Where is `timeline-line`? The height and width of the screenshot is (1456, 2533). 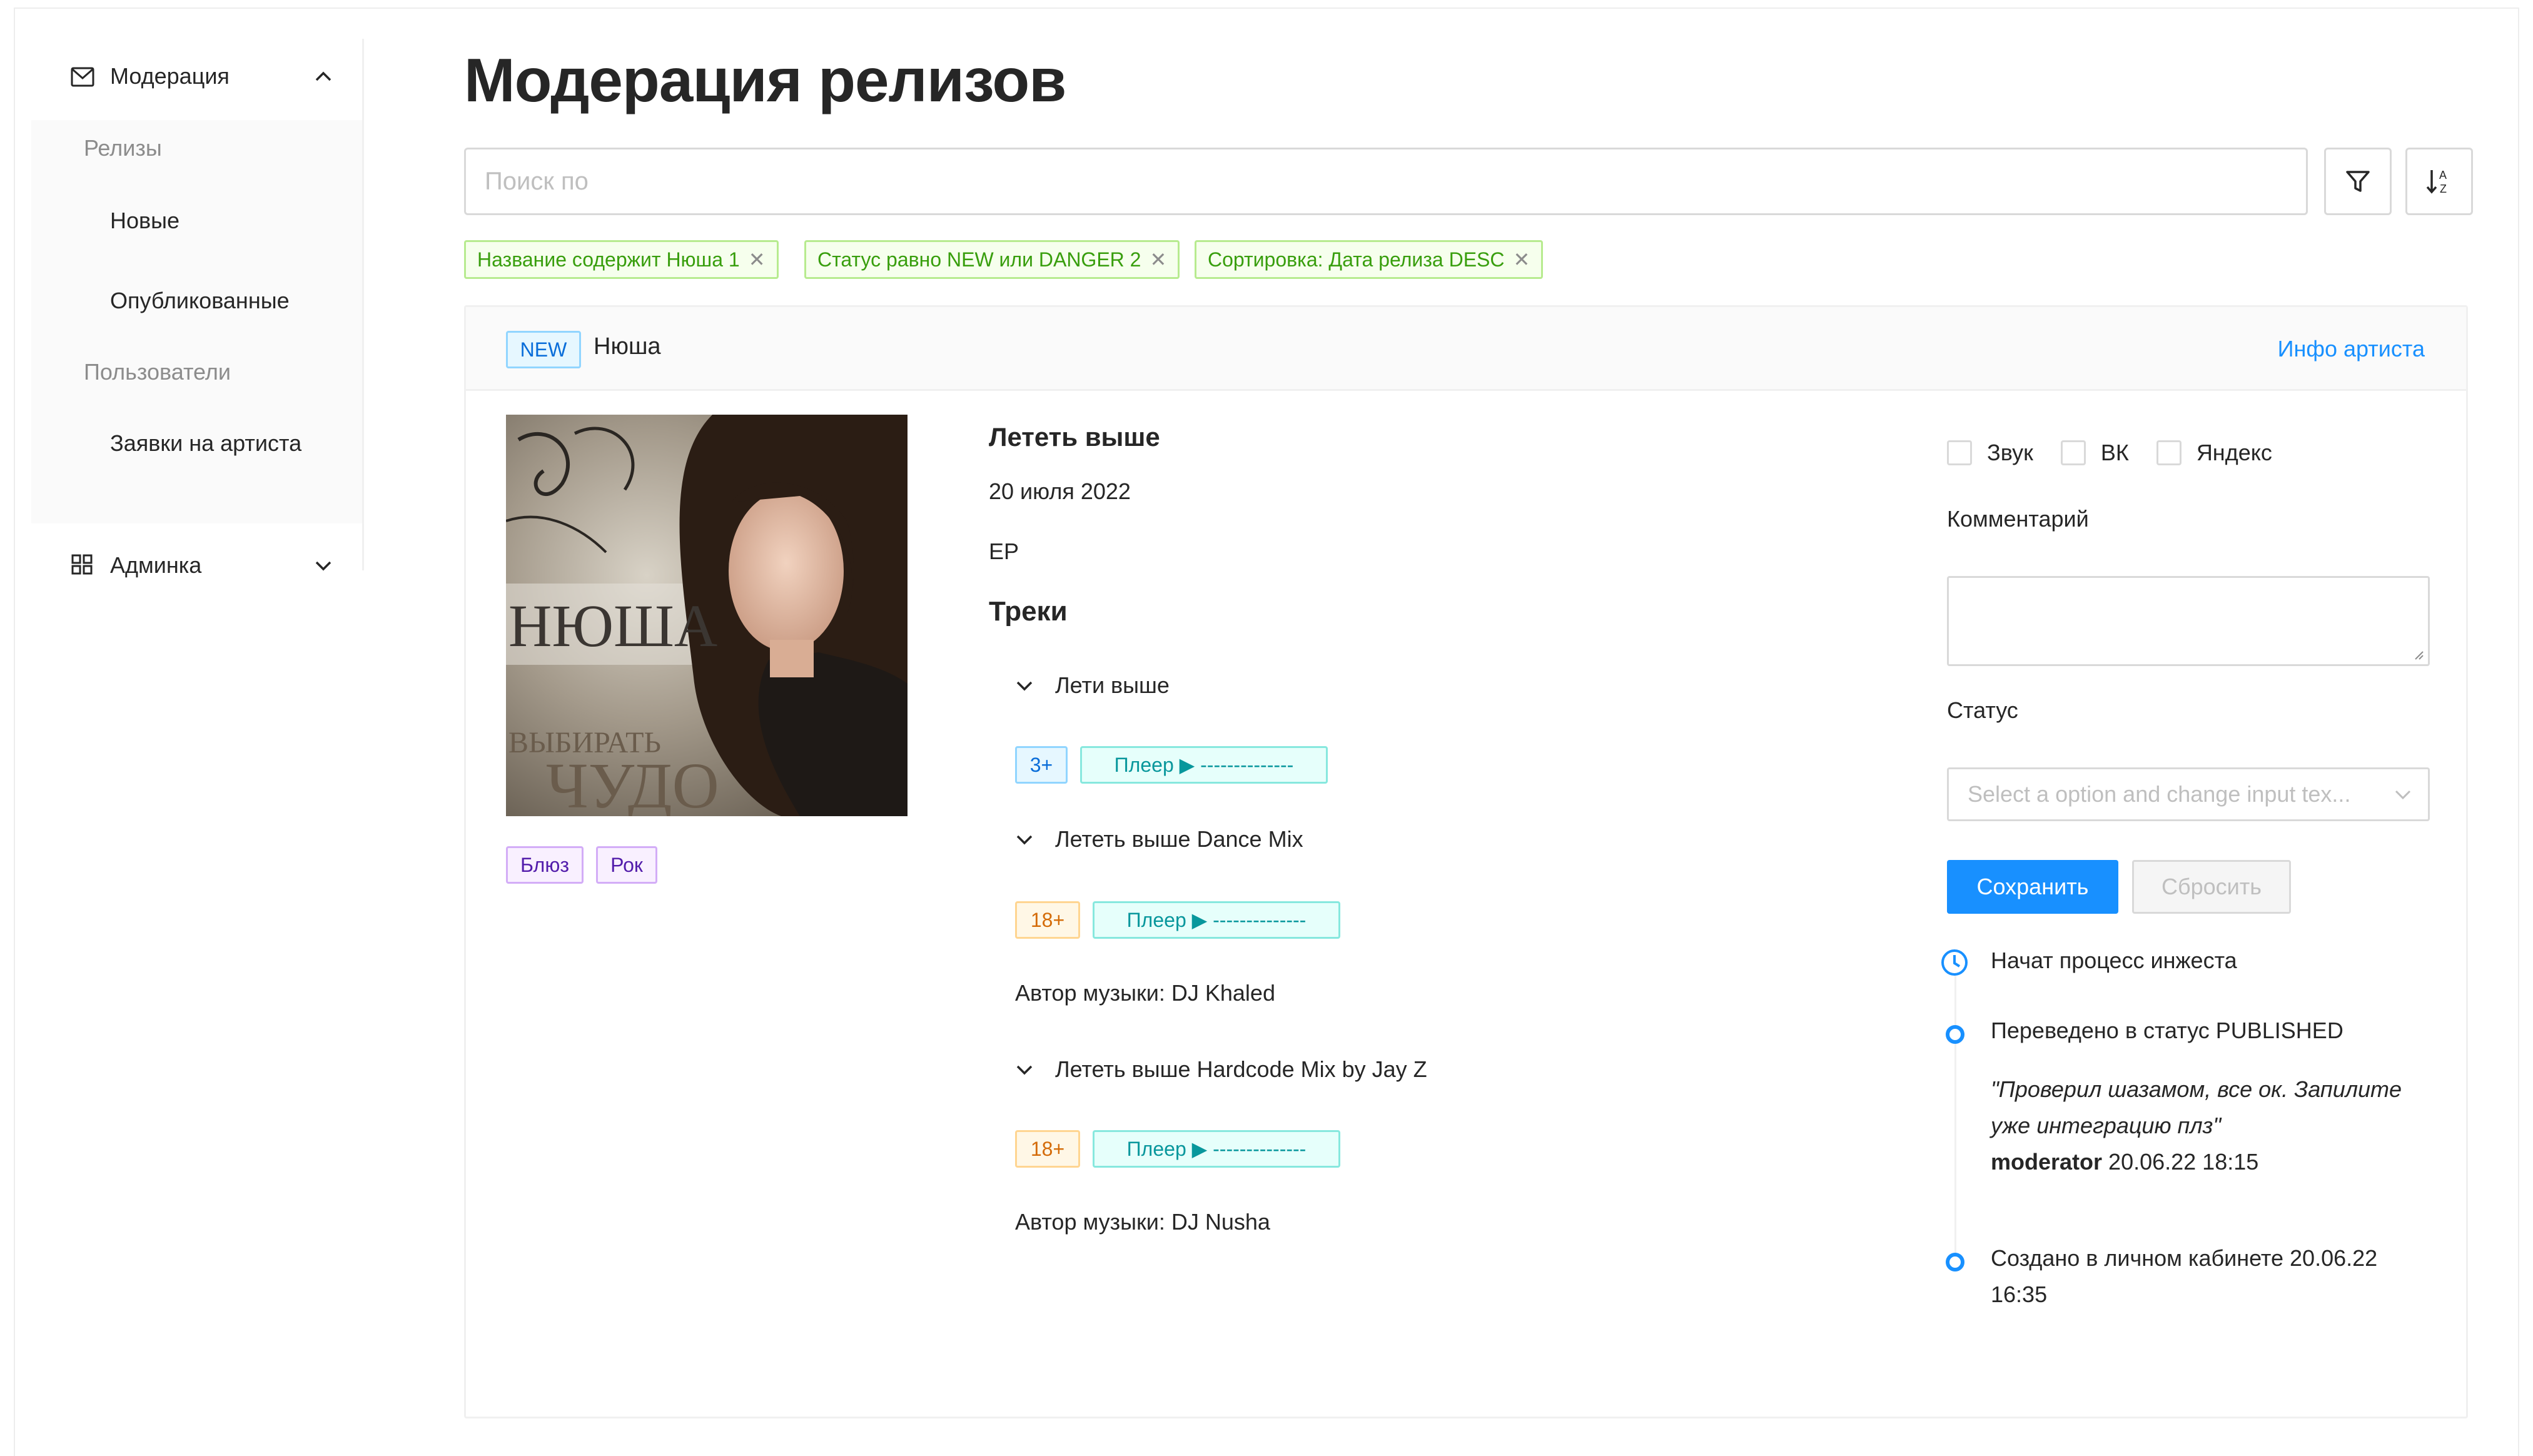 timeline-line is located at coordinates (1955, 1114).